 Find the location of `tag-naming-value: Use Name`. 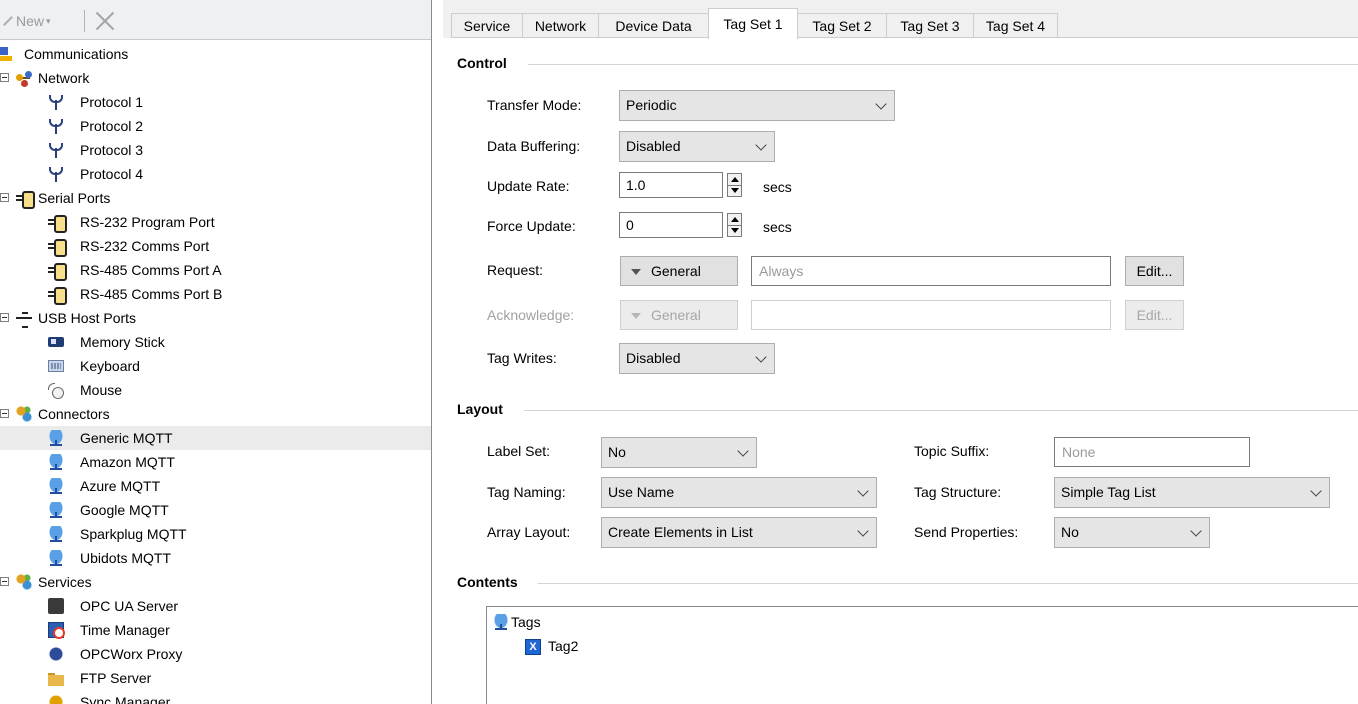

tag-naming-value: Use Name is located at coordinates (641, 492).